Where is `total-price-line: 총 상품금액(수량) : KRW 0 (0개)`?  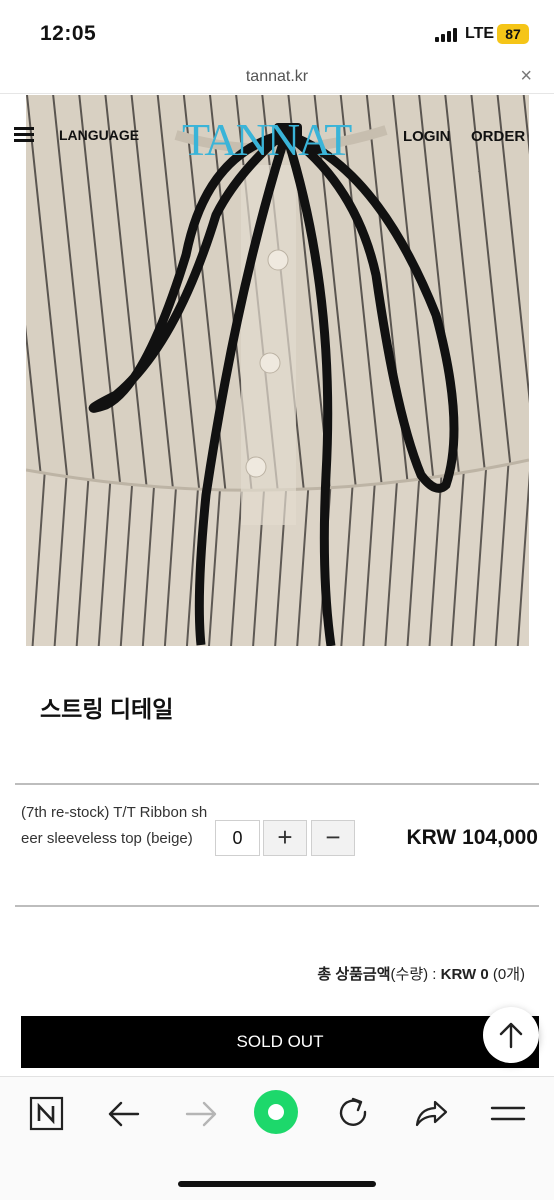
total-price-line: 총 상품금액(수량) : KRW 0 (0개) is located at coordinates (421, 973).